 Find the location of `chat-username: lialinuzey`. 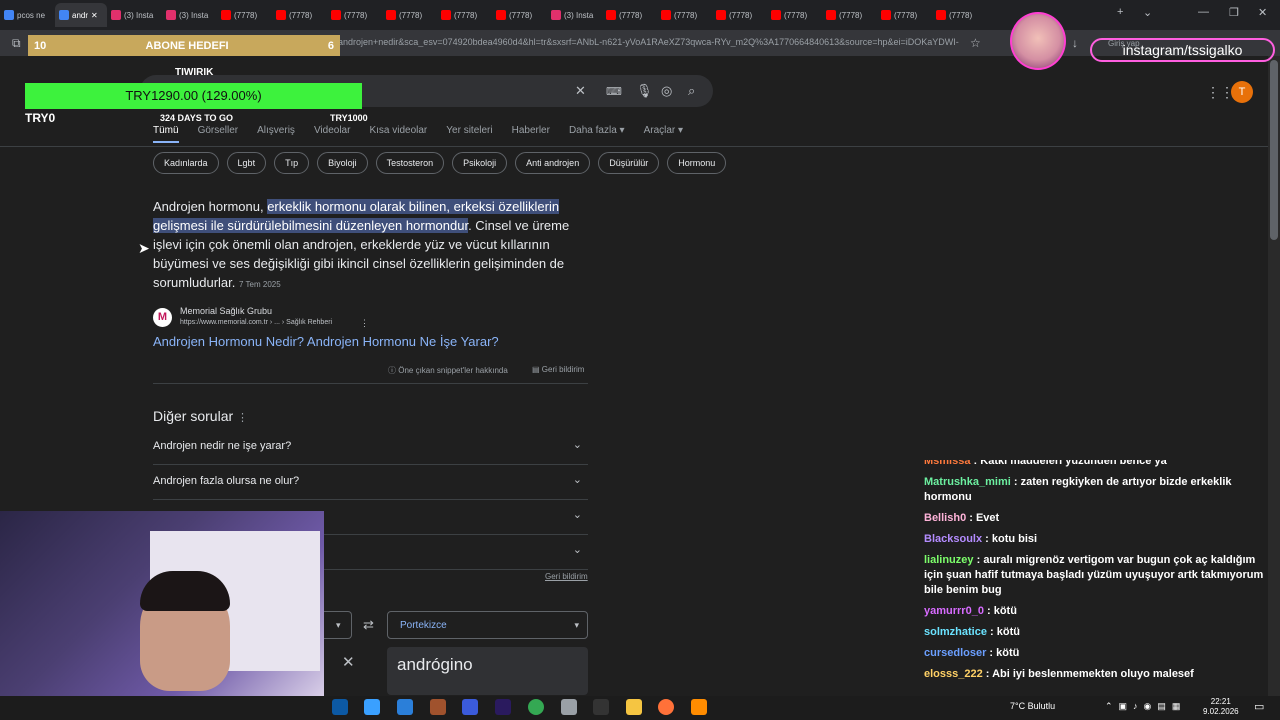

chat-username: lialinuzey is located at coordinates (949, 560).